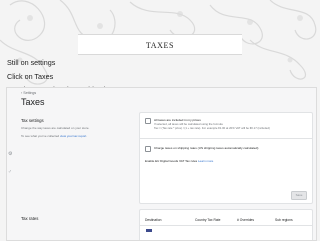  Describe the element at coordinates (30, 218) in the screenshot. I see `tax-rates-heading: Tax rates` at that location.